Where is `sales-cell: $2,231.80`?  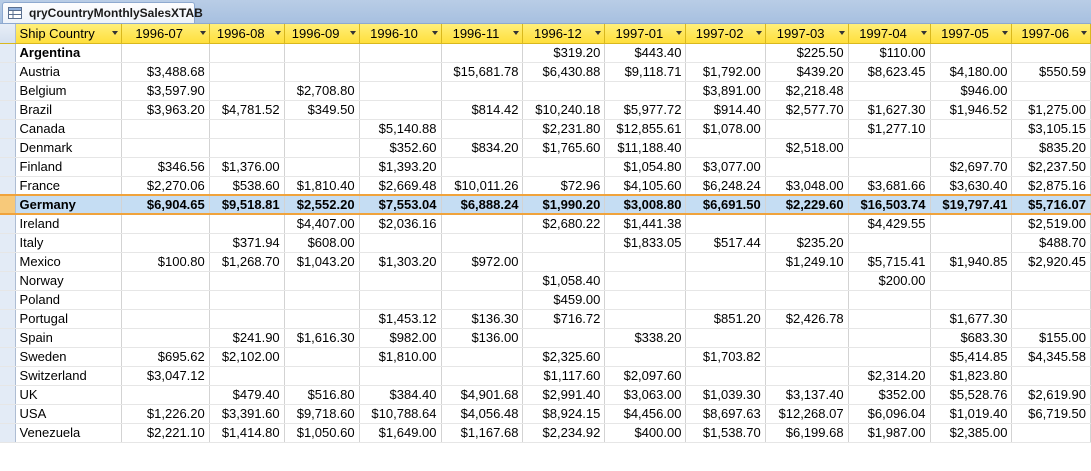
sales-cell: $2,231.80 is located at coordinates (564, 129).